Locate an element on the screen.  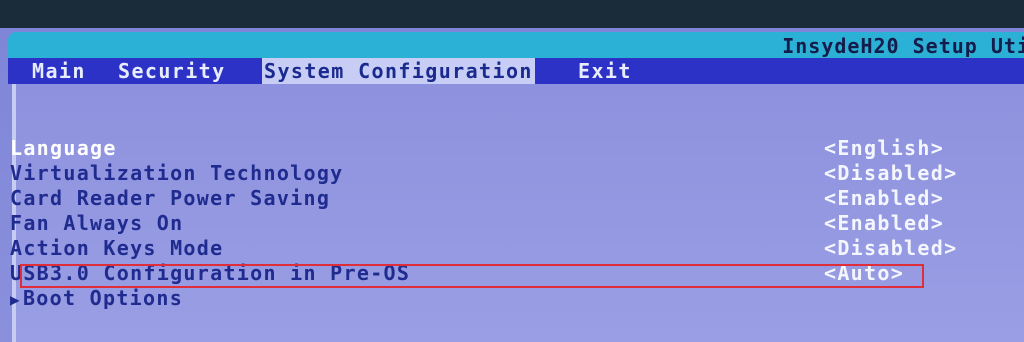
setting-label: USB3.0 Configuration in Pre-OS is located at coordinates (210, 273).